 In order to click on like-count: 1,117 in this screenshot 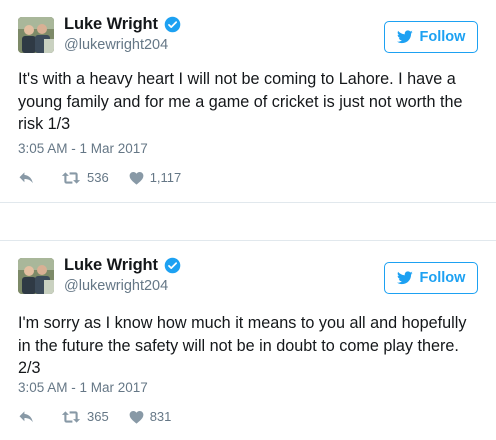, I will do `click(165, 177)`.